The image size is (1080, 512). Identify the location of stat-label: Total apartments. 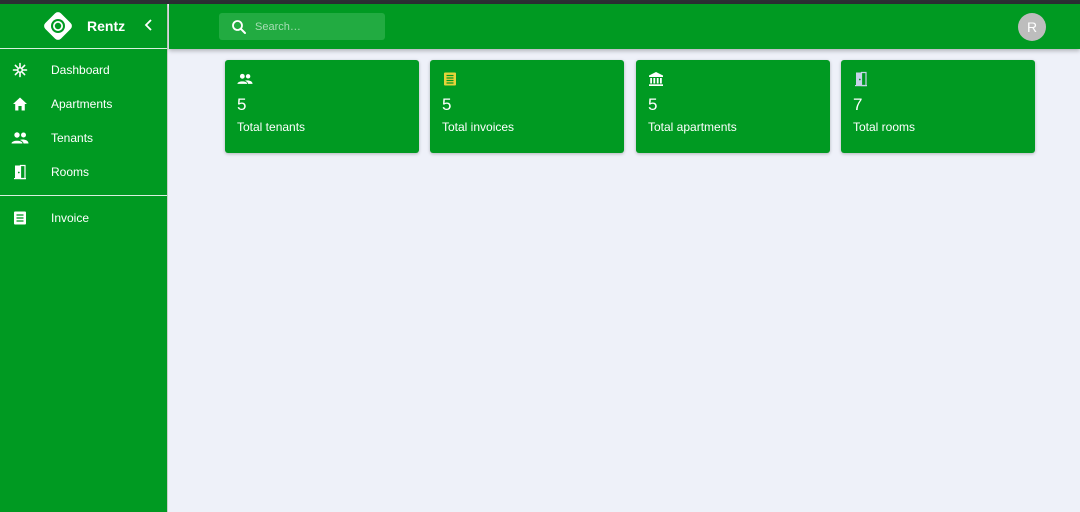
(692, 127).